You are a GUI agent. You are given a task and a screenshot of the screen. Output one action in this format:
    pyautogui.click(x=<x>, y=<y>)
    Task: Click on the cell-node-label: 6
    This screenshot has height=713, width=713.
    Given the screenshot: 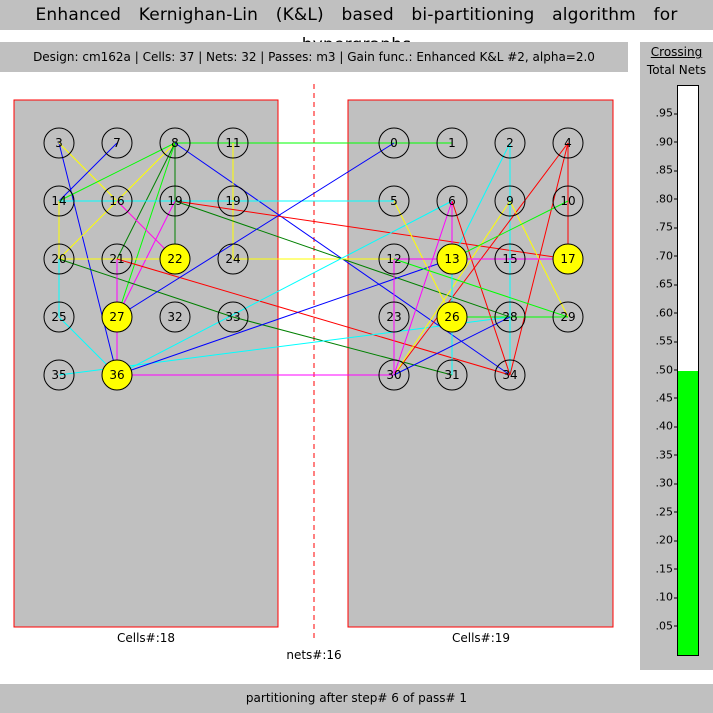 What is the action you would take?
    pyautogui.click(x=452, y=201)
    